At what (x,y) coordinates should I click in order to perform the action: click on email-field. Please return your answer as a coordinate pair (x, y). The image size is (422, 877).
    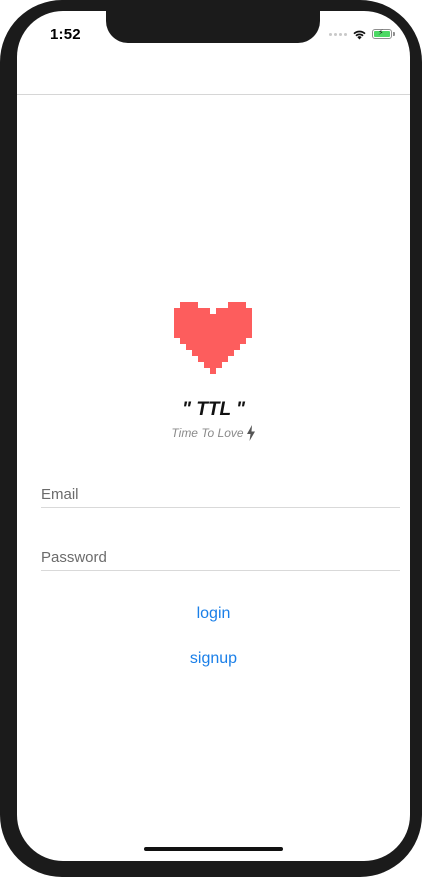
    Looking at the image, I should click on (220, 495).